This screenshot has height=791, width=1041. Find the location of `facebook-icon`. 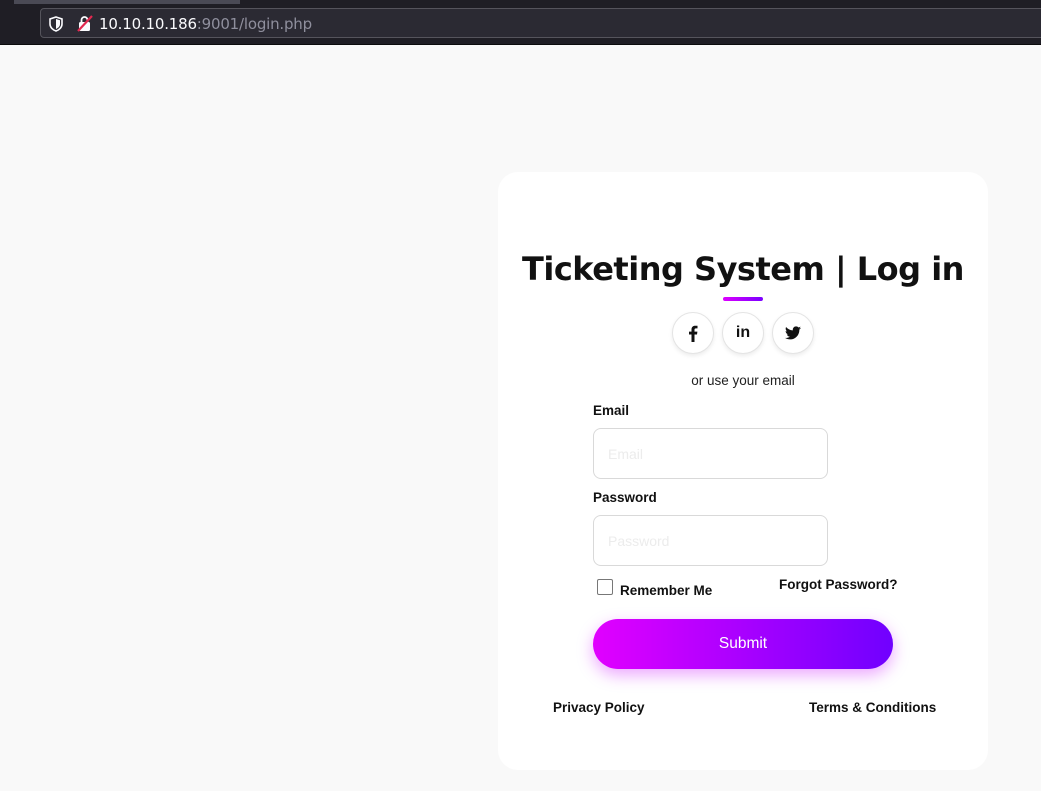

facebook-icon is located at coordinates (693, 333).